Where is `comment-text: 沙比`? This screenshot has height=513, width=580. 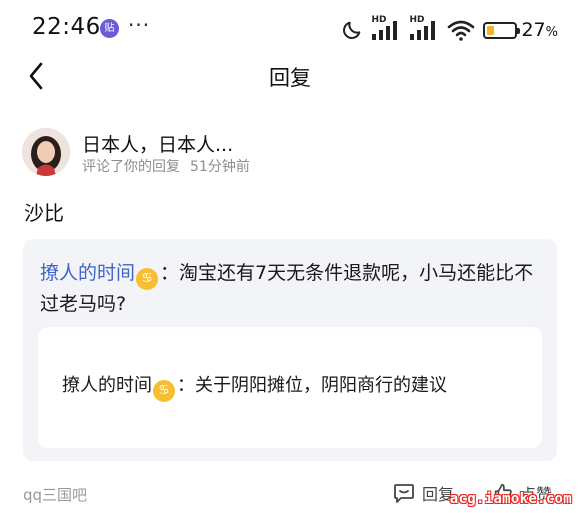 comment-text: 沙比 is located at coordinates (44, 213).